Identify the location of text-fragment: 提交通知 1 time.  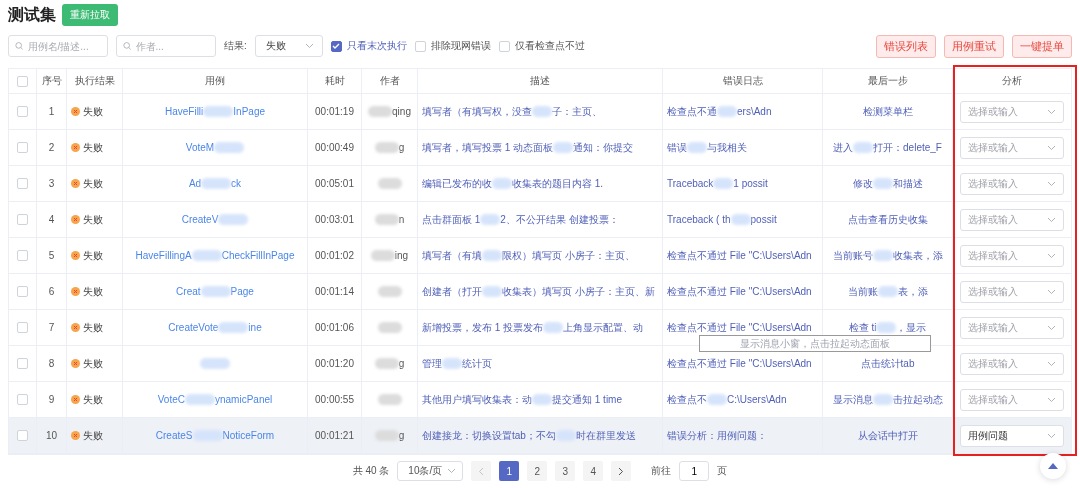
(587, 399).